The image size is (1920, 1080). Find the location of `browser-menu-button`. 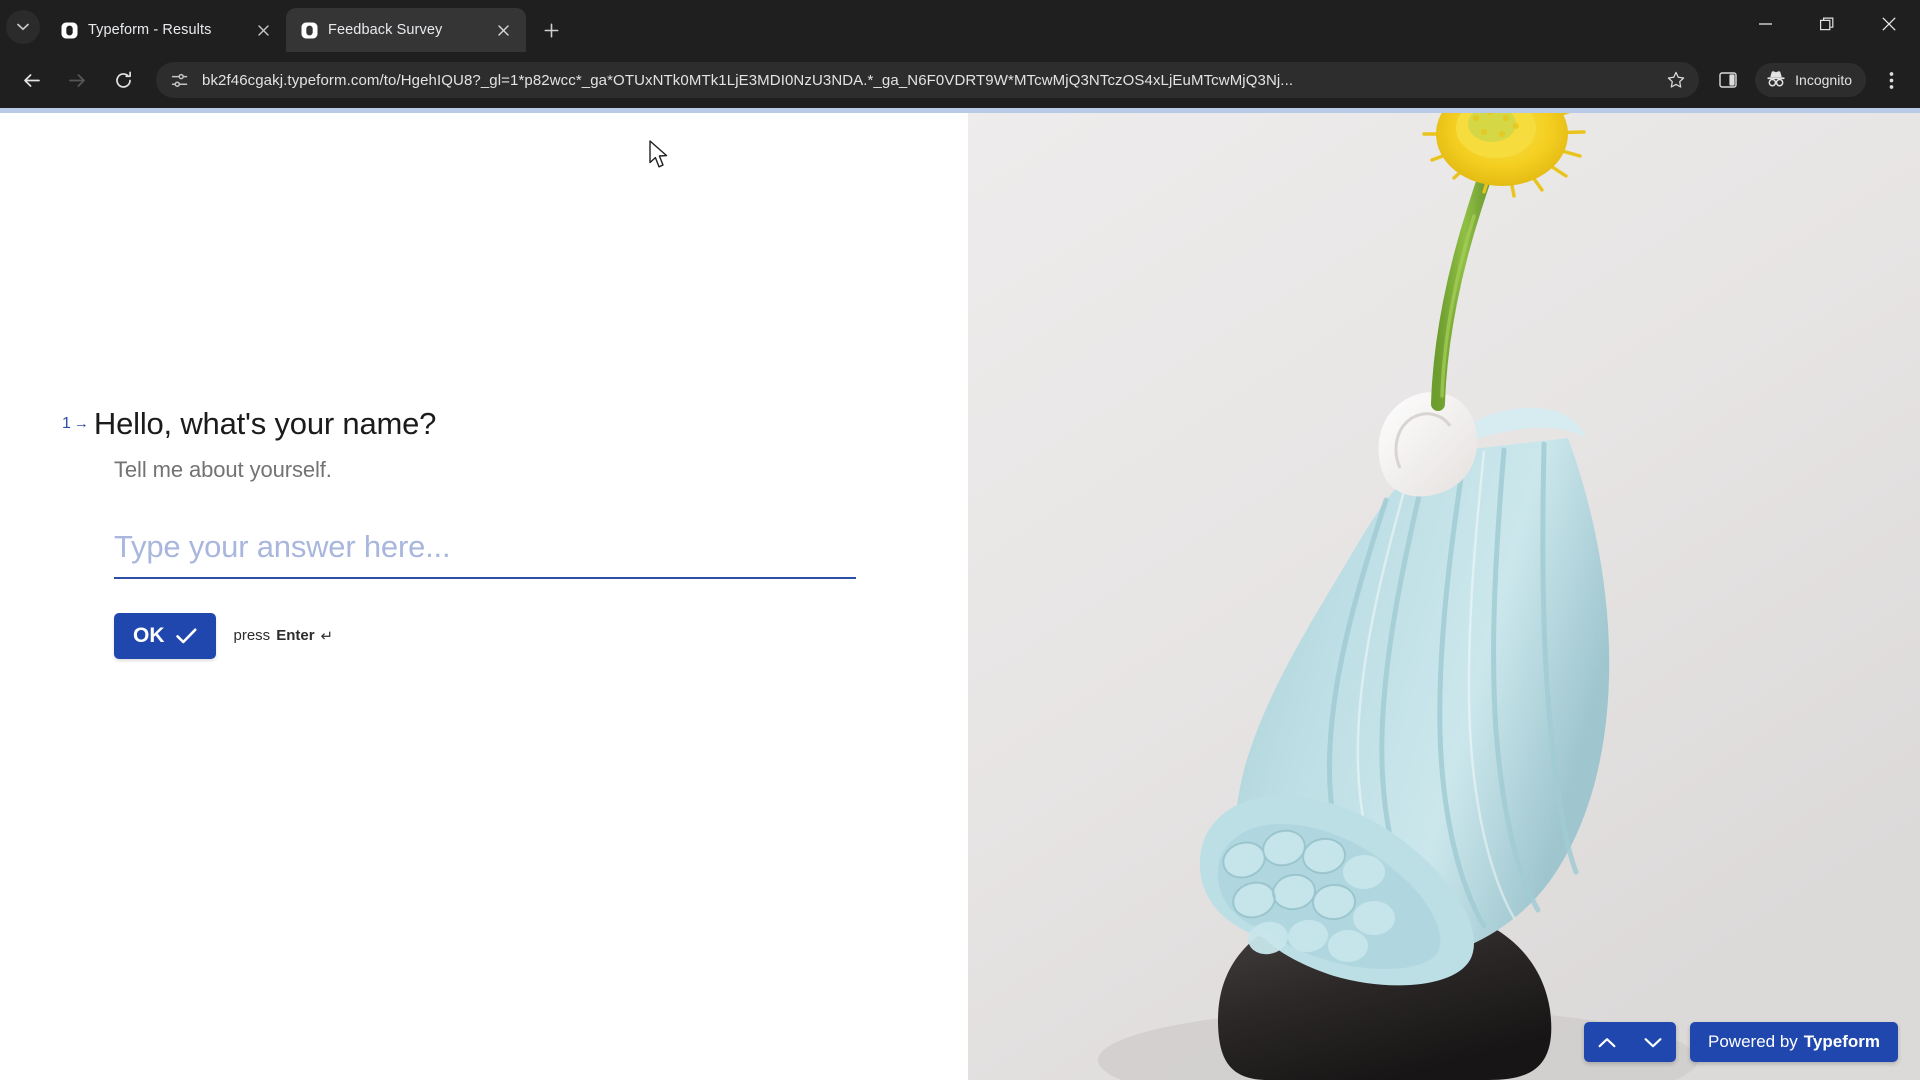

browser-menu-button is located at coordinates (1891, 80).